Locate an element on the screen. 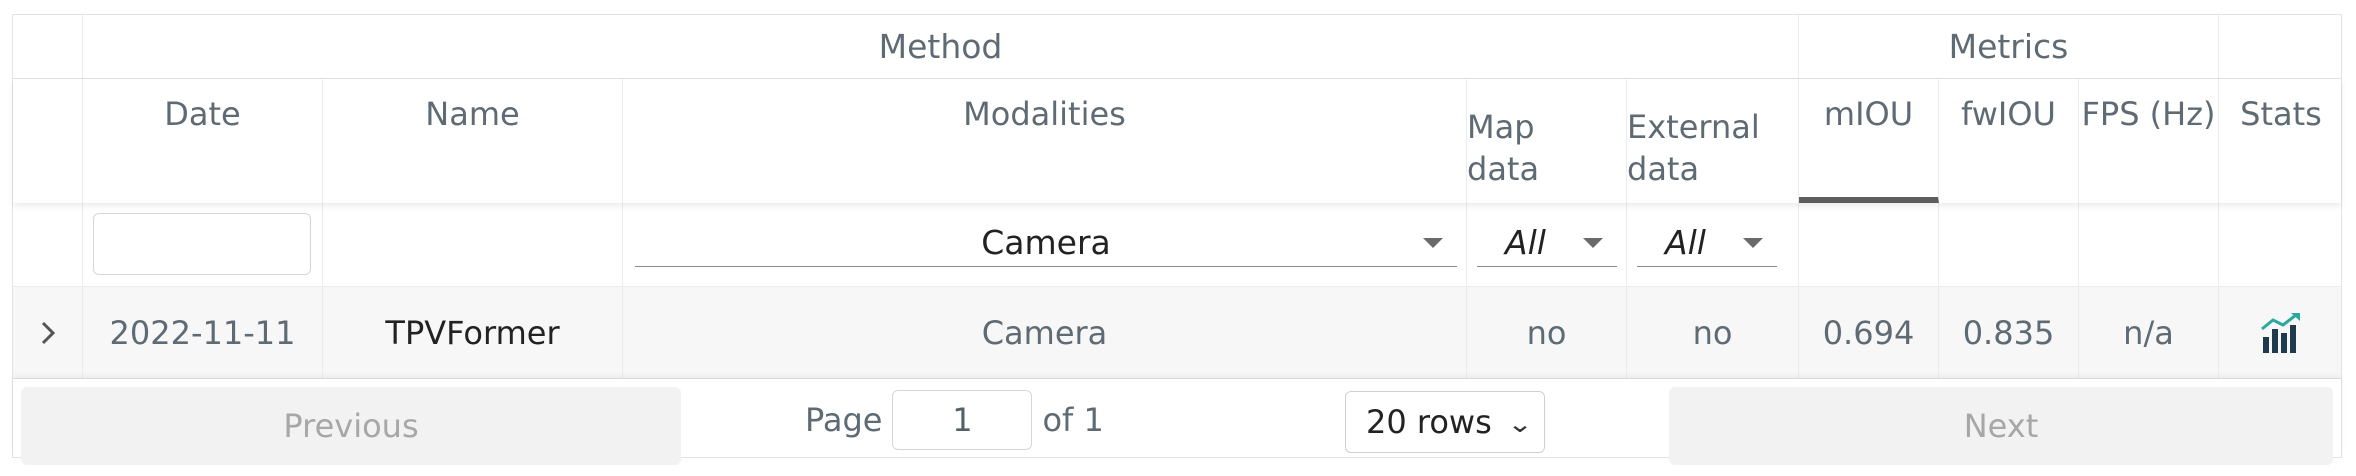 This screenshot has width=2356, height=476. page-number-input: 1 is located at coordinates (962, 420).